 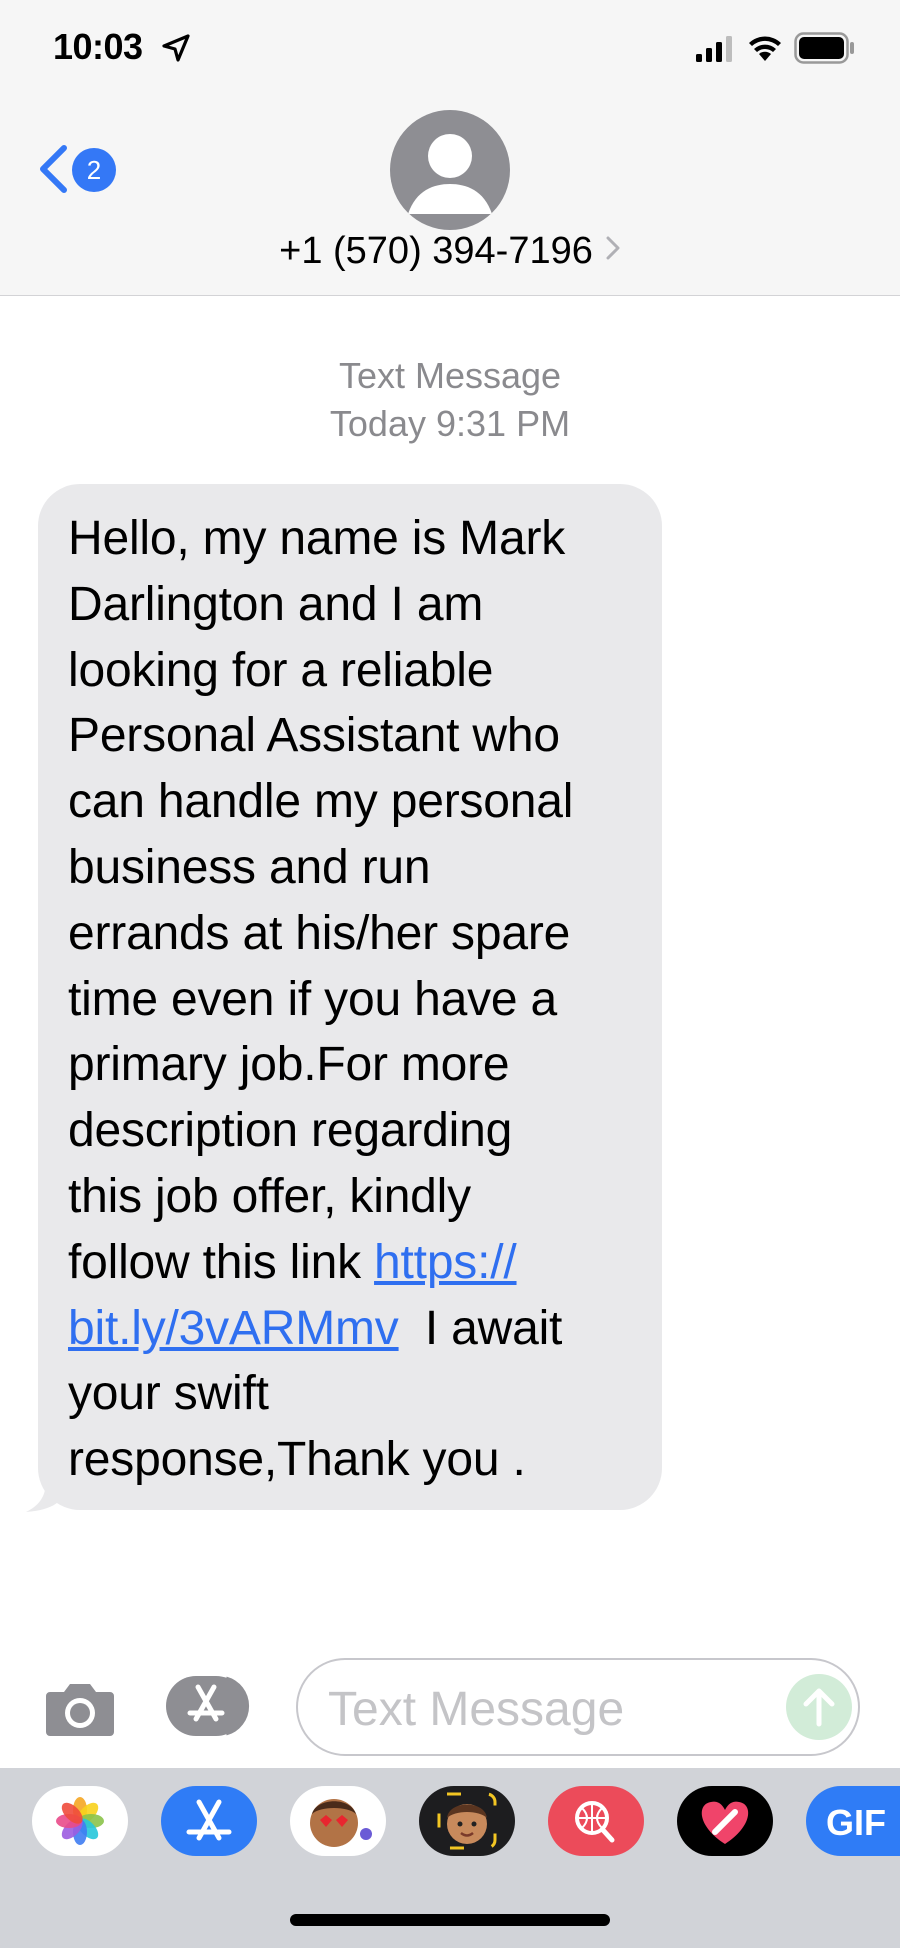 What do you see at coordinates (233, 1328) in the screenshot?
I see `message-link-part-2: bit.ly/3vARMmv` at bounding box center [233, 1328].